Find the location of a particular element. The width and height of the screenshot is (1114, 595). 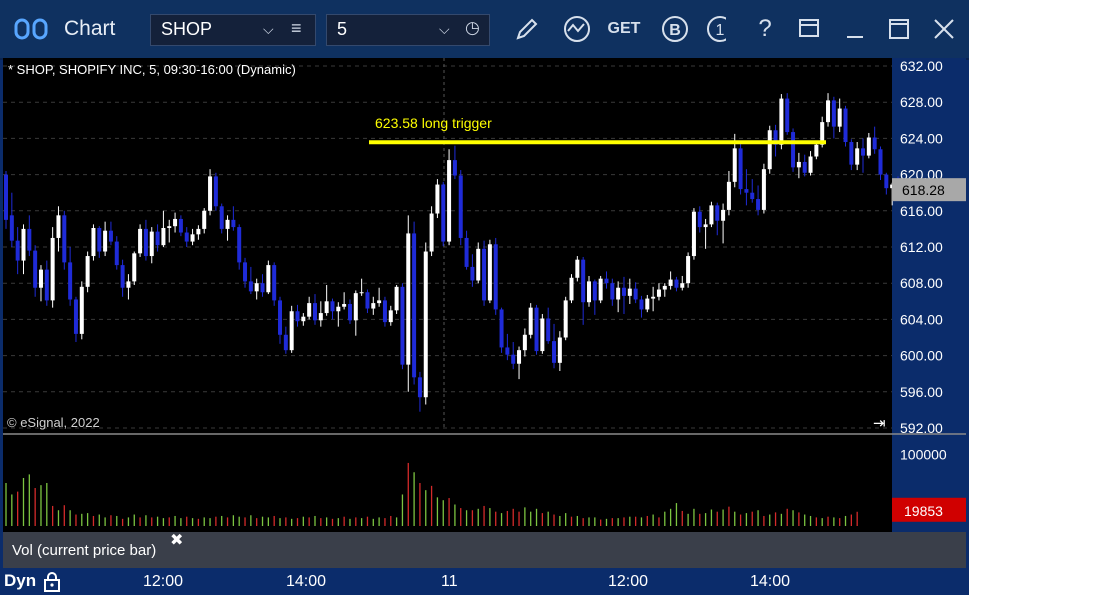

time-label: 12:00 is located at coordinates (628, 581).